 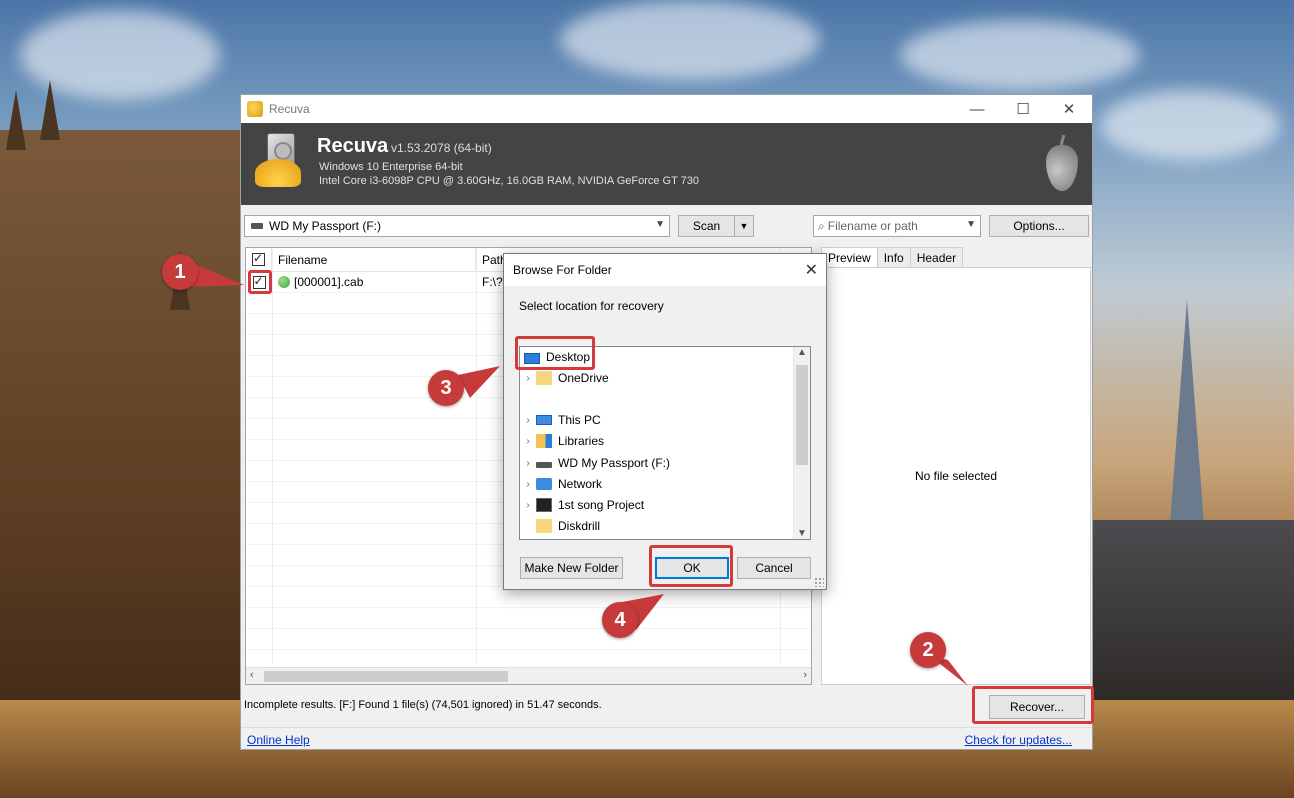 I want to click on step-badge-2: 2, so click(x=928, y=650).